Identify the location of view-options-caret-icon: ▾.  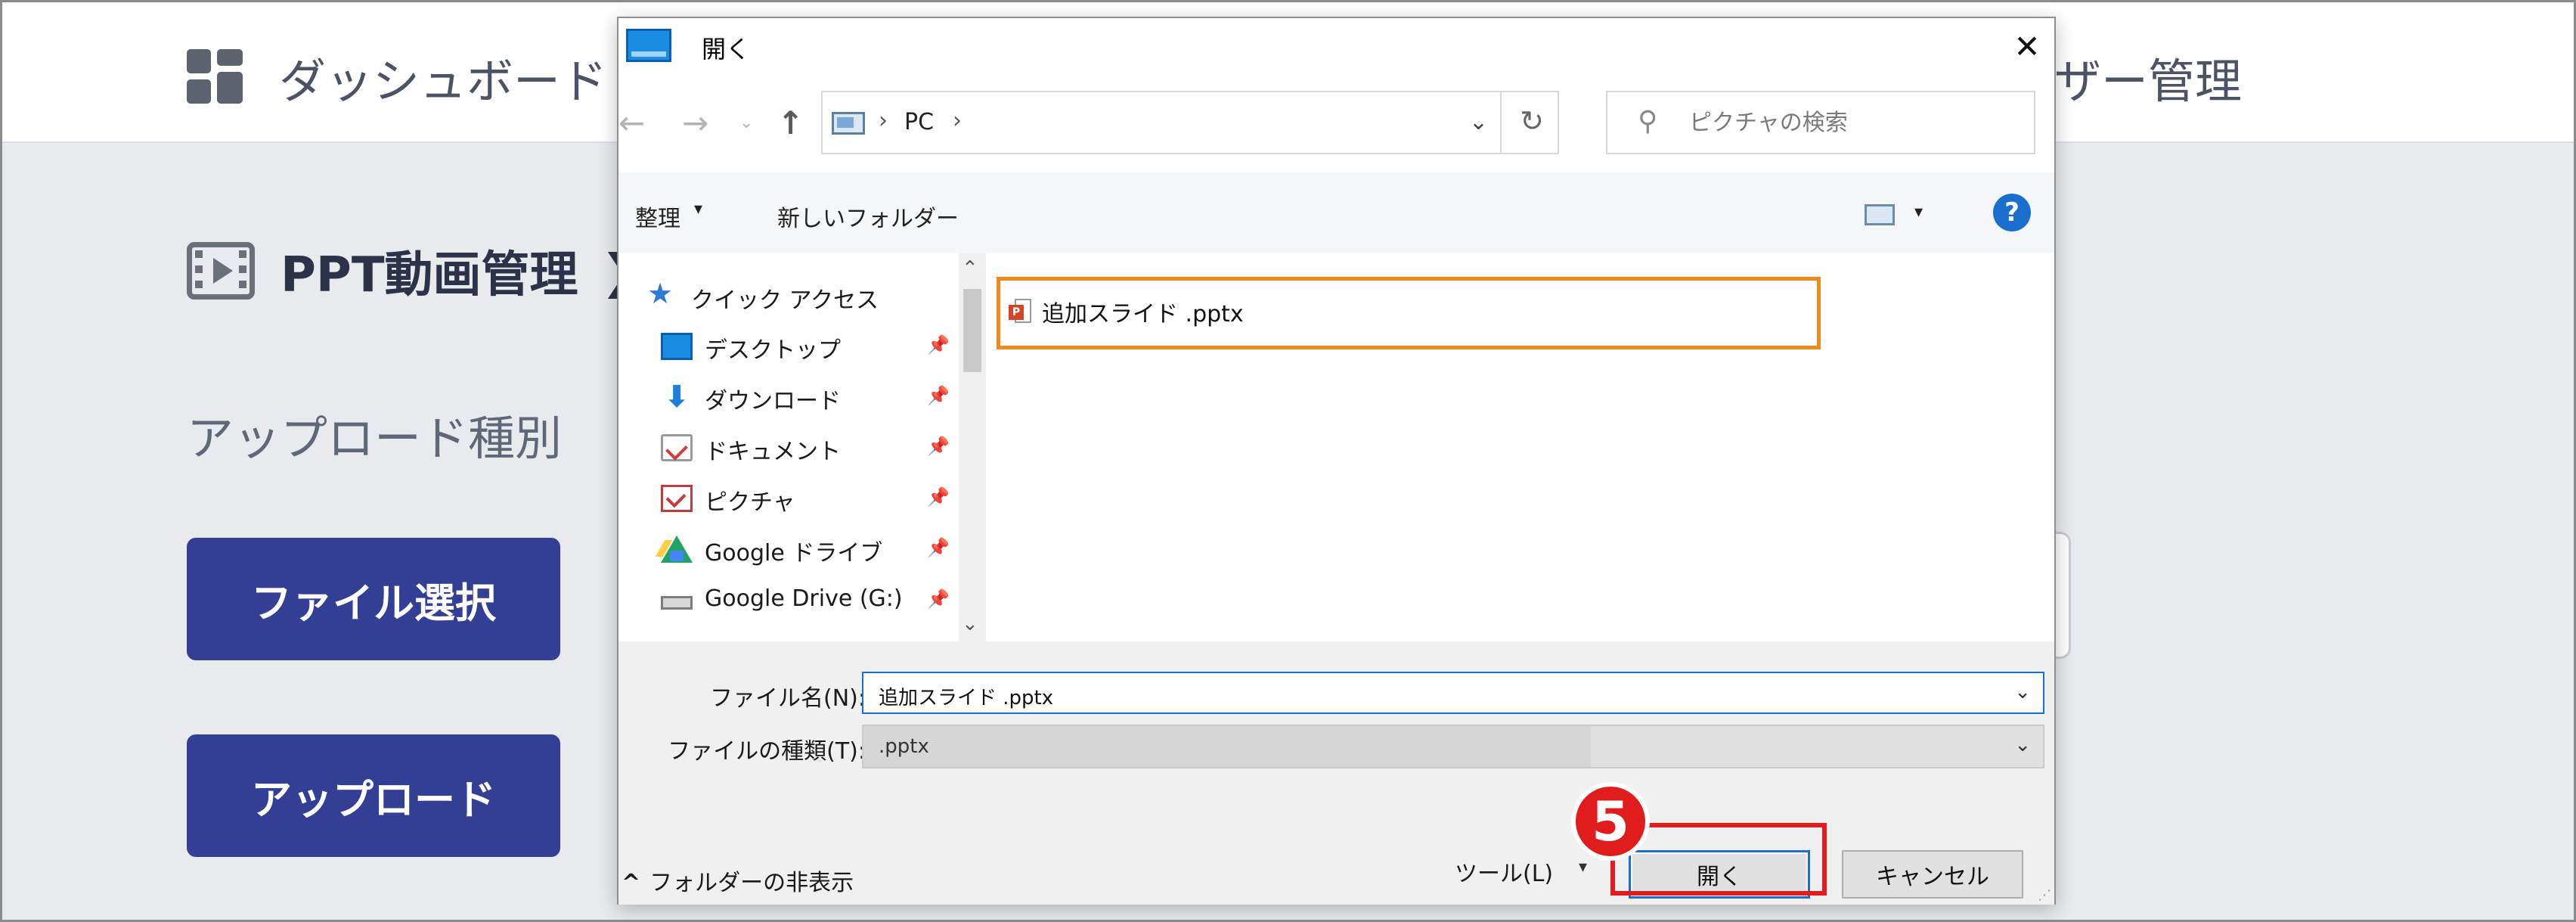
(1918, 212).